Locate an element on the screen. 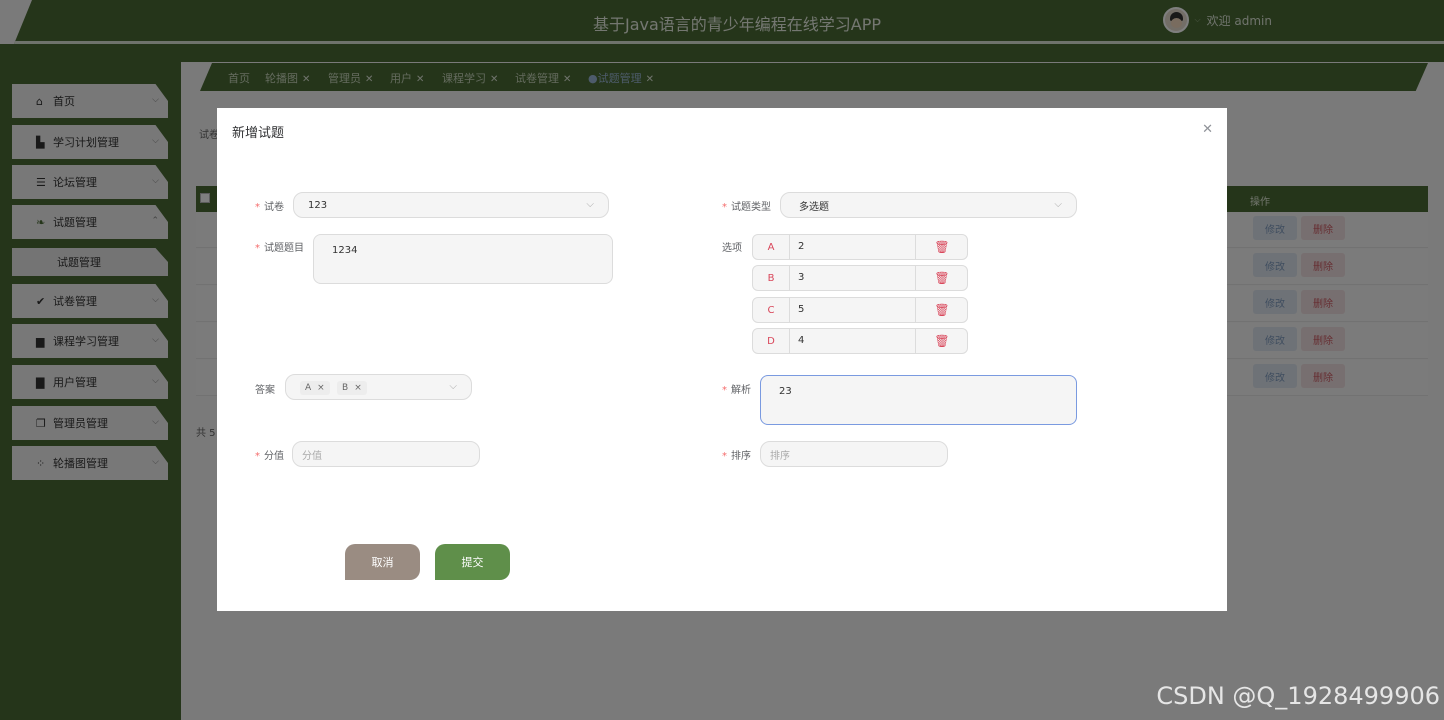 The image size is (1444, 720). close-icon: ✕ is located at coordinates (1207, 129).